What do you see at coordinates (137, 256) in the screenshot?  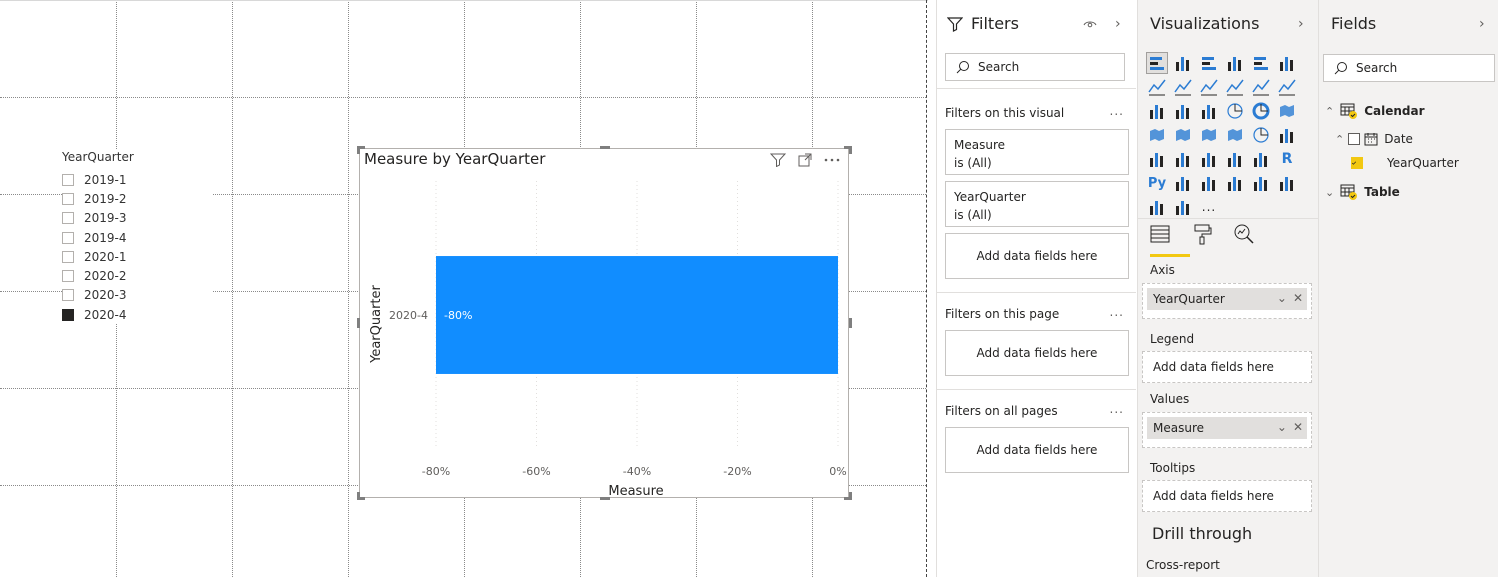 I see `slicer-item: 2020-1` at bounding box center [137, 256].